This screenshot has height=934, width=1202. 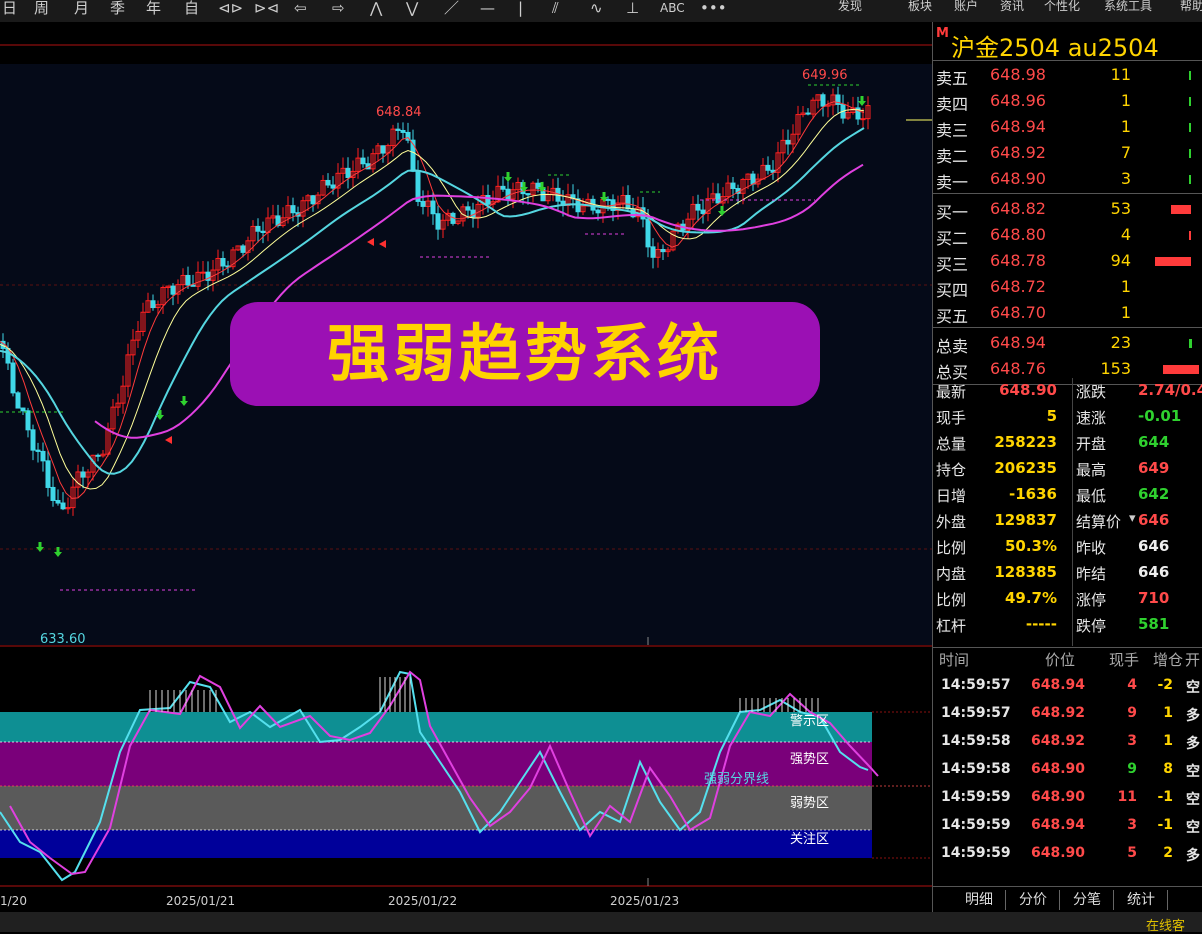 What do you see at coordinates (952, 156) in the screenshot?
I see `asks-label: 卖二` at bounding box center [952, 156].